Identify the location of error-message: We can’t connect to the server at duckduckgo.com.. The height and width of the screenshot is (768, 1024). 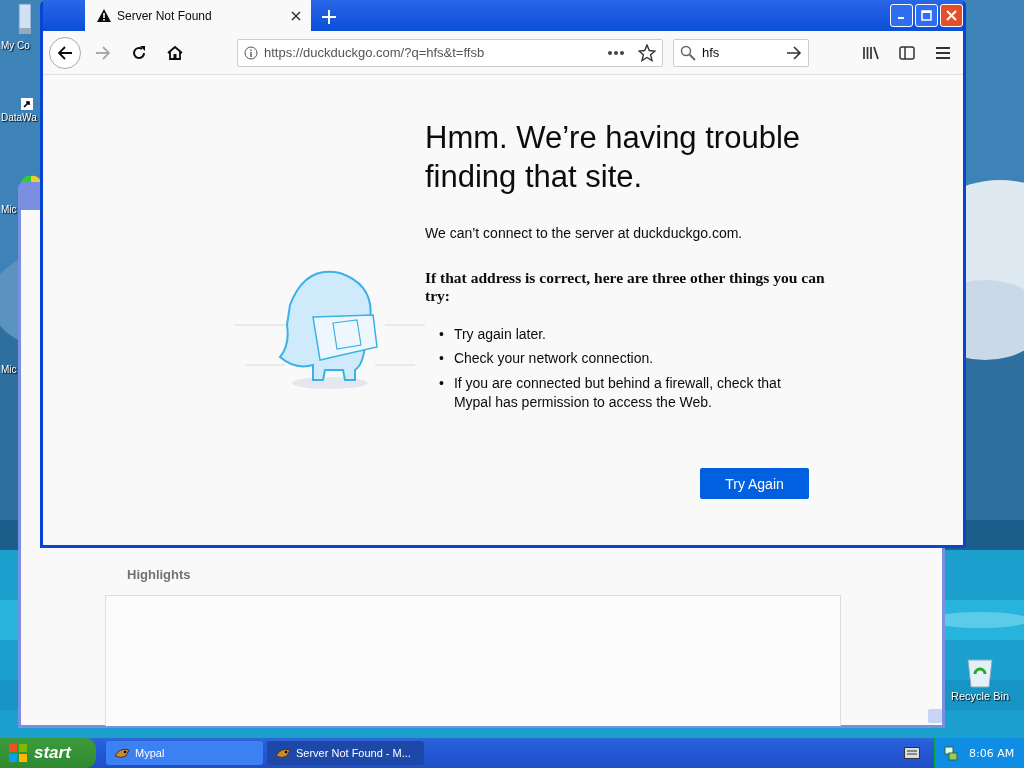
(584, 232).